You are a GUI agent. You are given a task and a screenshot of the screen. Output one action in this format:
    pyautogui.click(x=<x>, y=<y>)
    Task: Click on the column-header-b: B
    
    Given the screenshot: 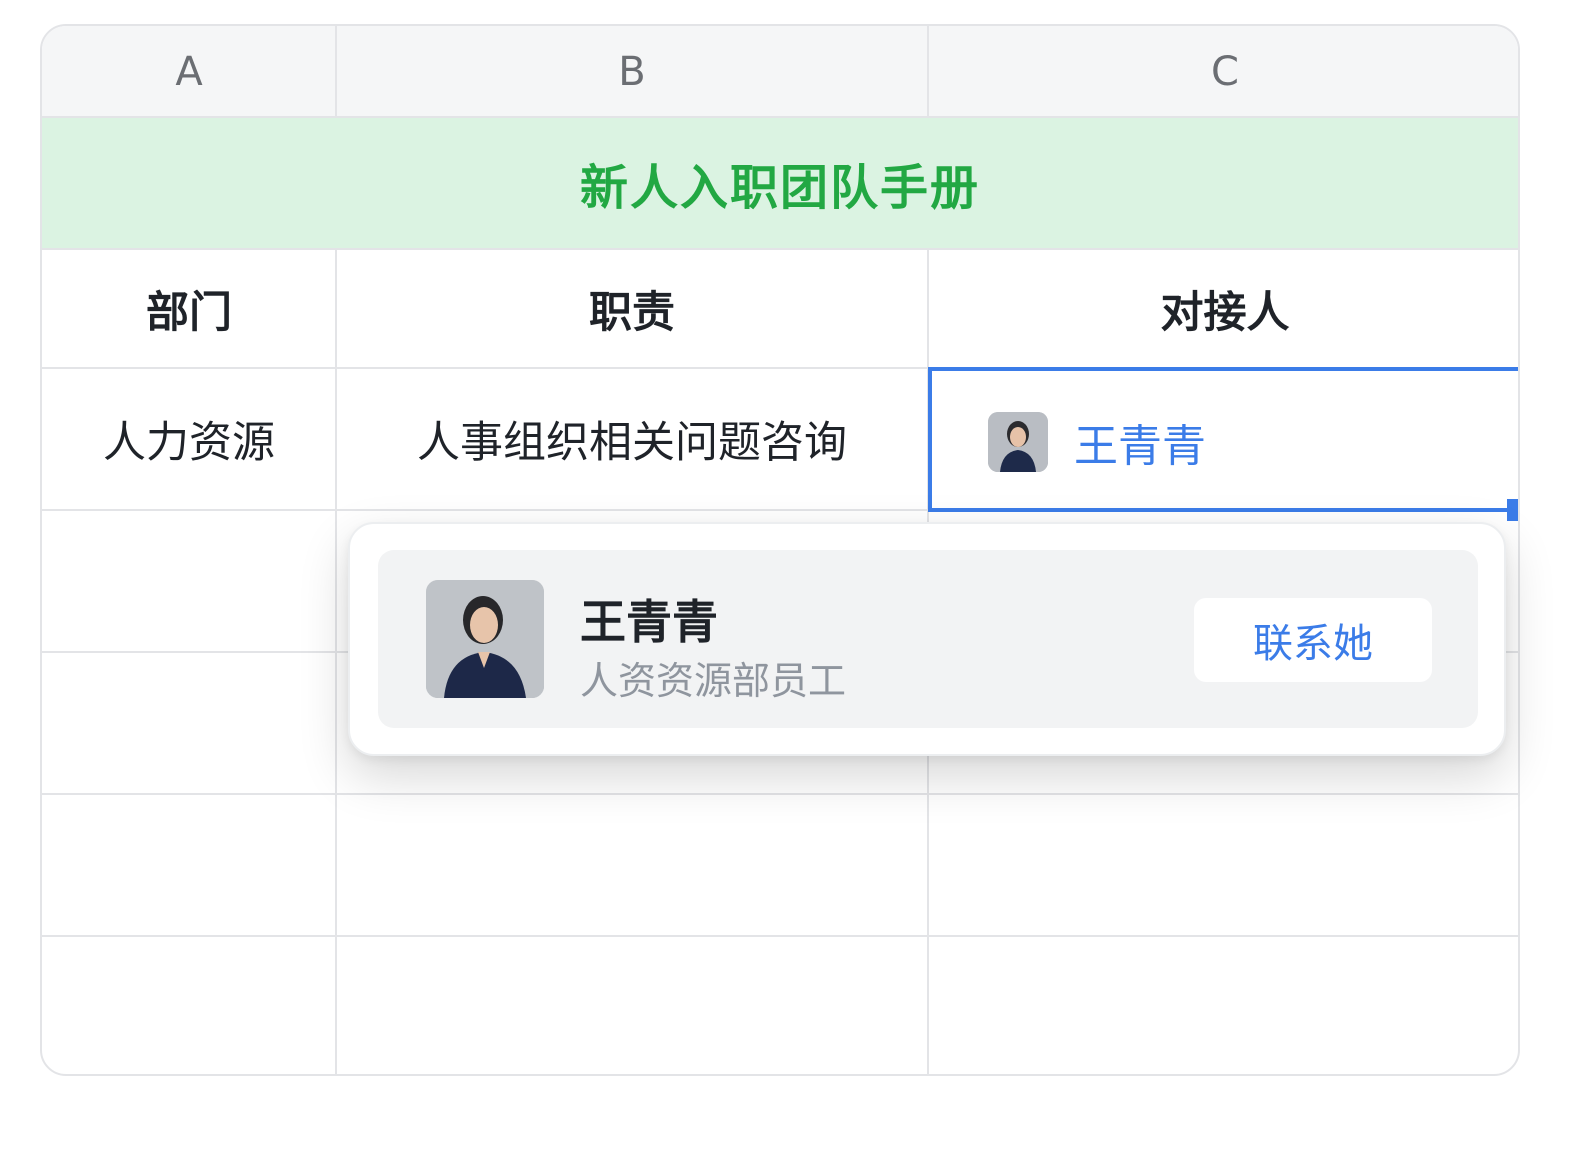 What is the action you would take?
    pyautogui.click(x=632, y=72)
    